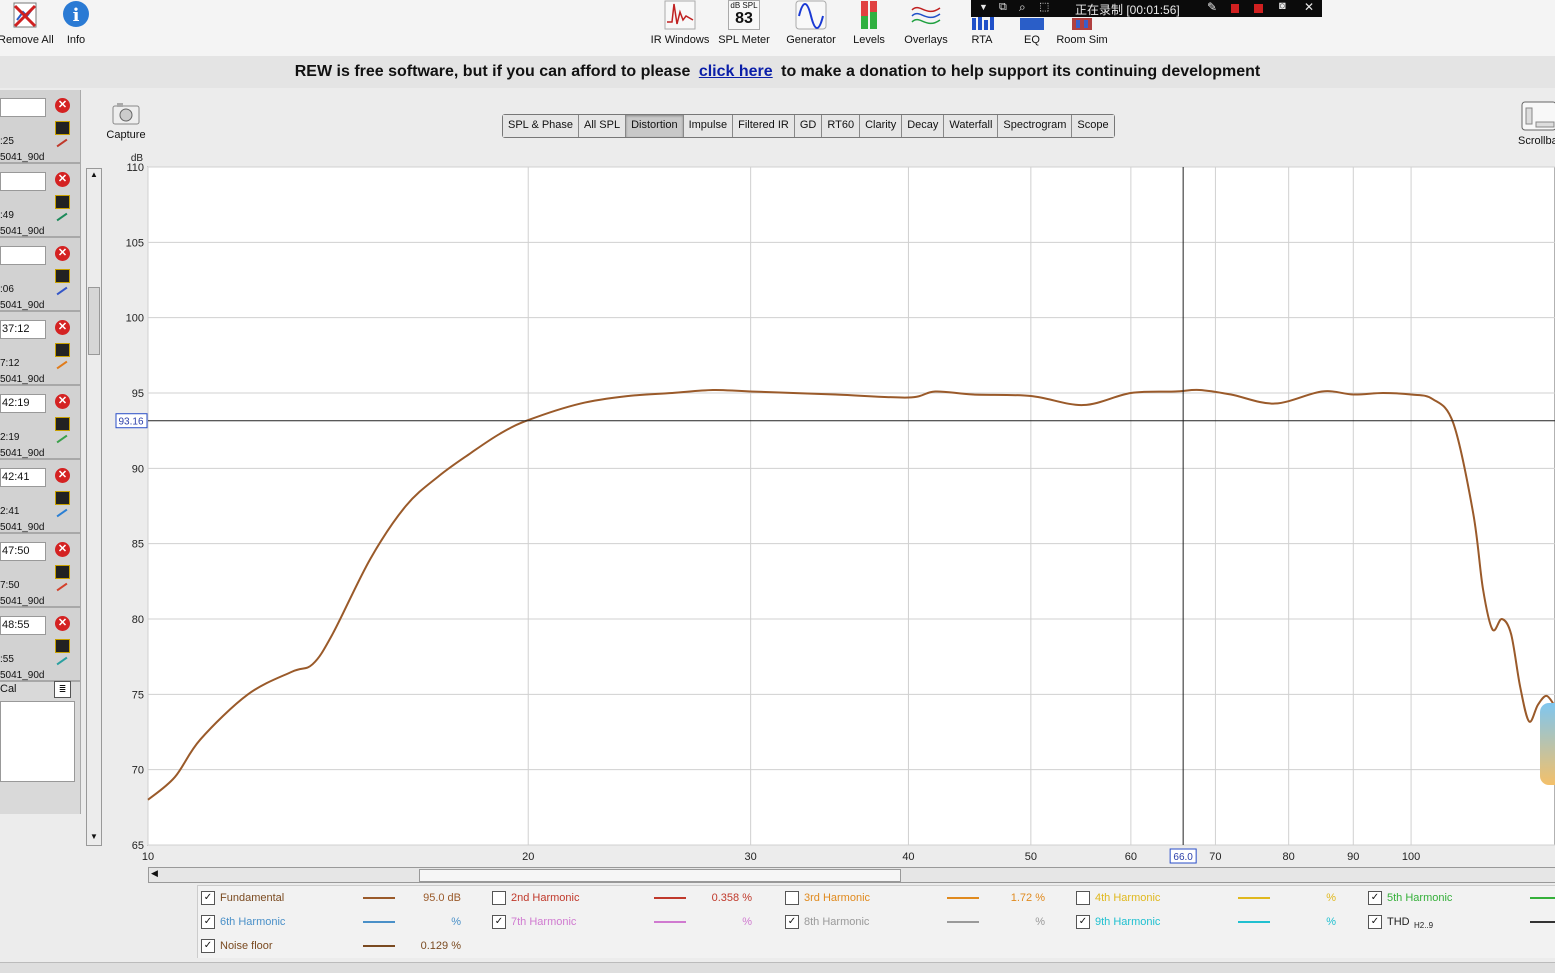 Image resolution: width=1555 pixels, height=973 pixels. What do you see at coordinates (440, 946) in the screenshot?
I see `legend-value: 0.129 %` at bounding box center [440, 946].